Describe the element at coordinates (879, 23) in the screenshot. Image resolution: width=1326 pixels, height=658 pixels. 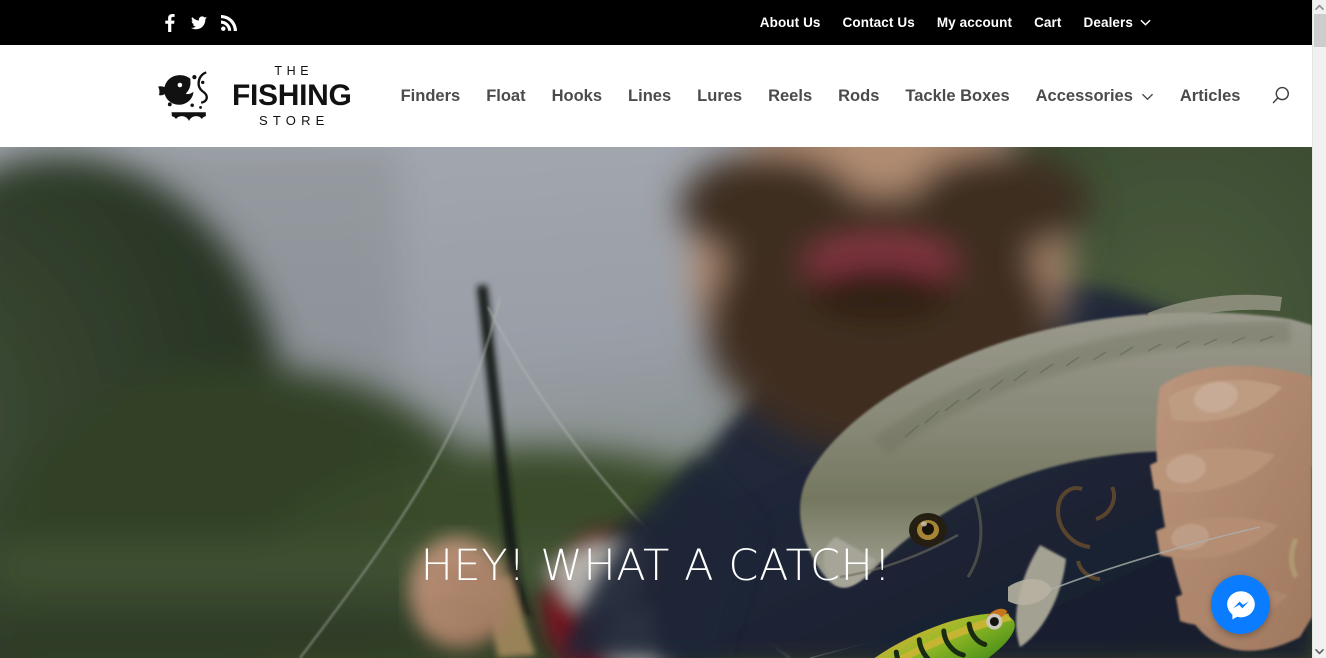
I see `topnav-item-contact-us: Contact Us` at that location.